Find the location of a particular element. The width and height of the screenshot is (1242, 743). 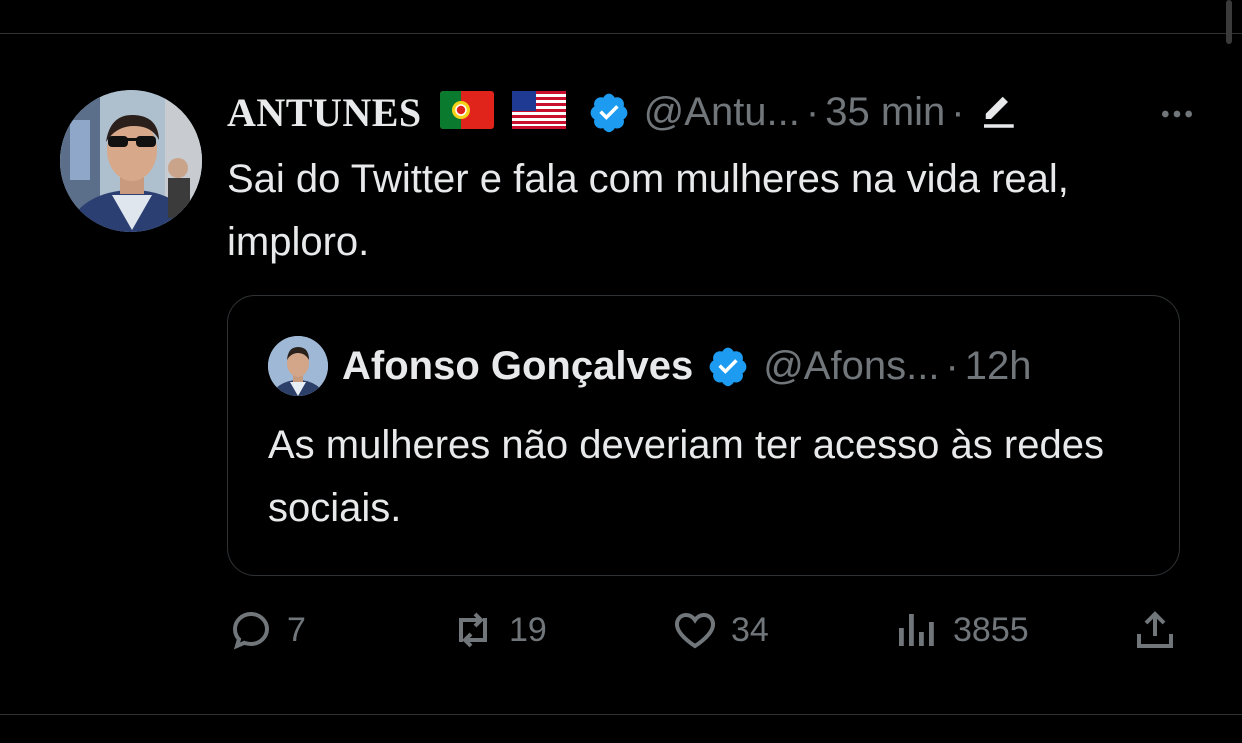

author-display-name: ANTUNES is located at coordinates (324, 112).